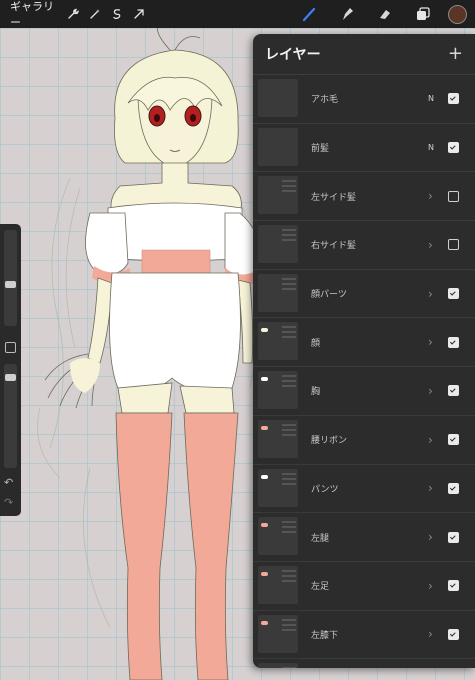 This screenshot has width=475, height=680. What do you see at coordinates (10, 278) in the screenshot?
I see `brush-size-slider` at bounding box center [10, 278].